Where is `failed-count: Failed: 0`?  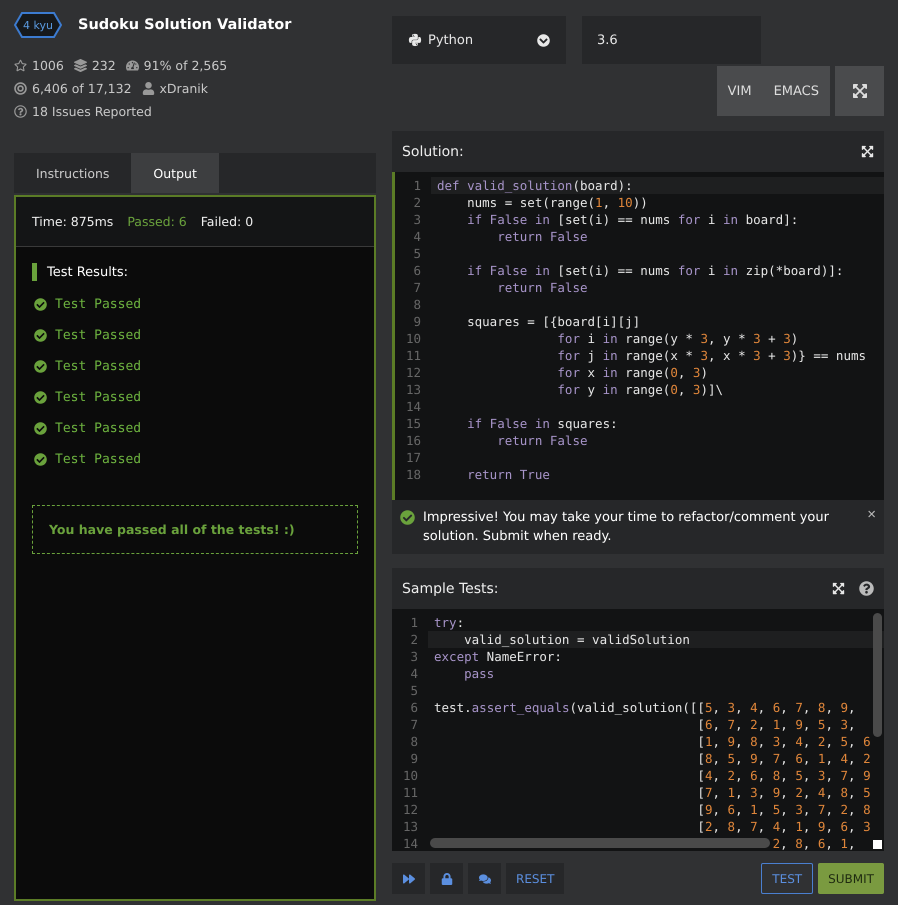
failed-count: Failed: 0 is located at coordinates (227, 221).